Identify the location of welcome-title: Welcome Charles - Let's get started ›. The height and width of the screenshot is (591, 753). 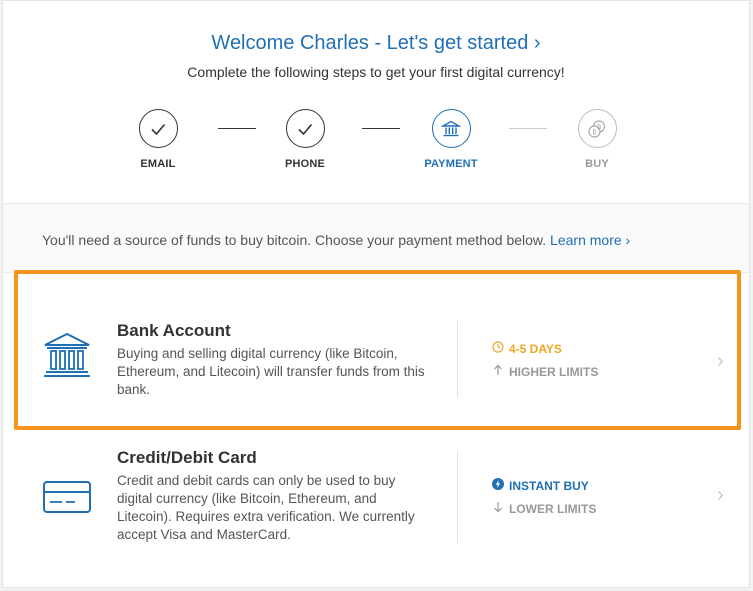
(376, 43).